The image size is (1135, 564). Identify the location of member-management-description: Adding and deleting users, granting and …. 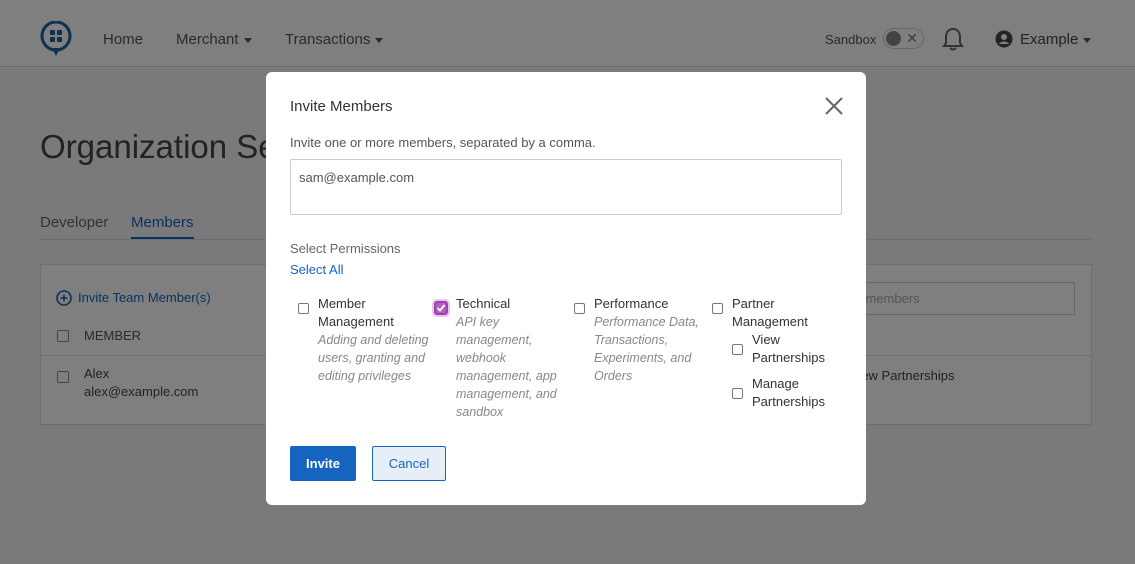
(373, 358).